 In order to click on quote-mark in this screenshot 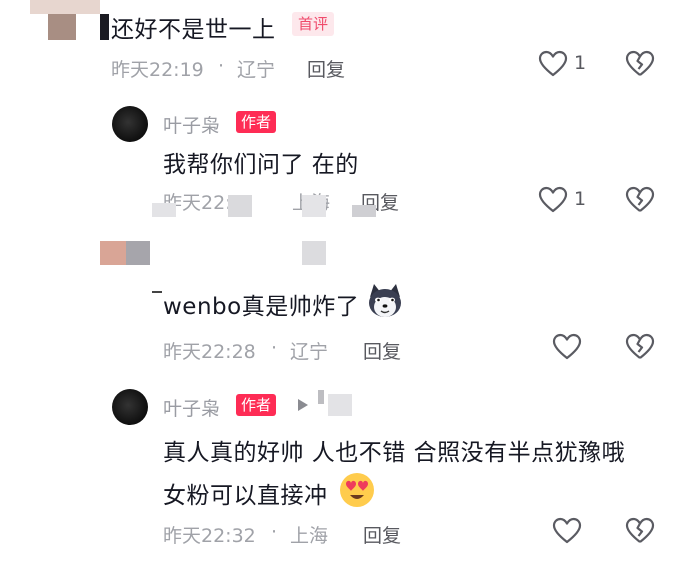, I will do `click(157, 292)`.